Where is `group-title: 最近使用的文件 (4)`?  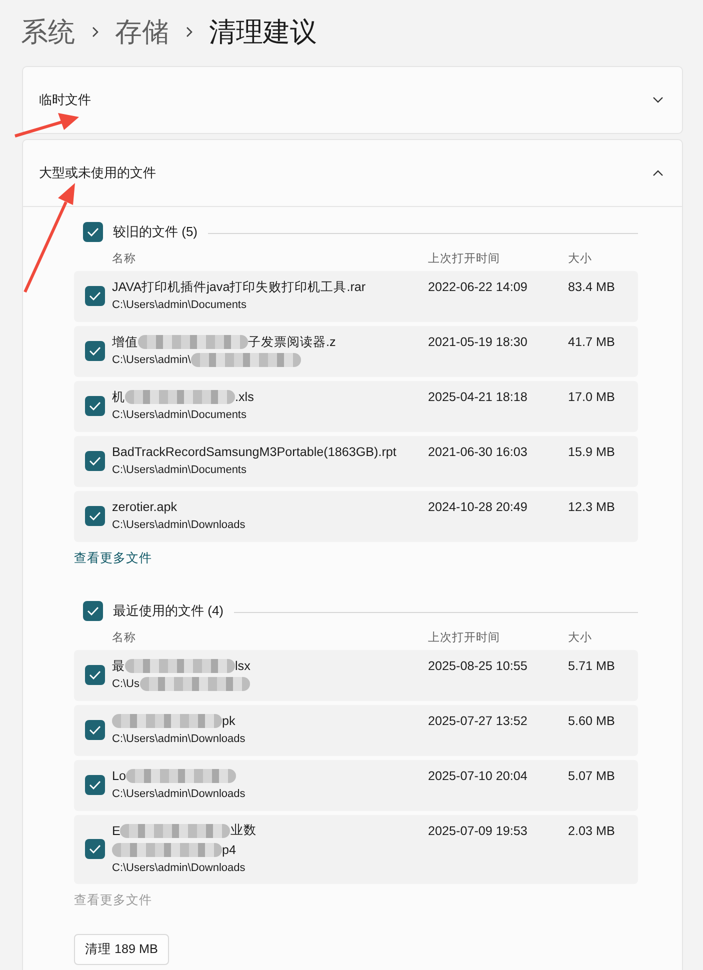 group-title: 最近使用的文件 (4) is located at coordinates (168, 611).